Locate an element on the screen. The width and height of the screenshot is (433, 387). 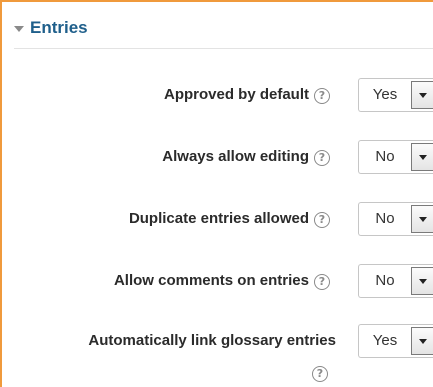
setting-label: Approved by default is located at coordinates (236, 94).